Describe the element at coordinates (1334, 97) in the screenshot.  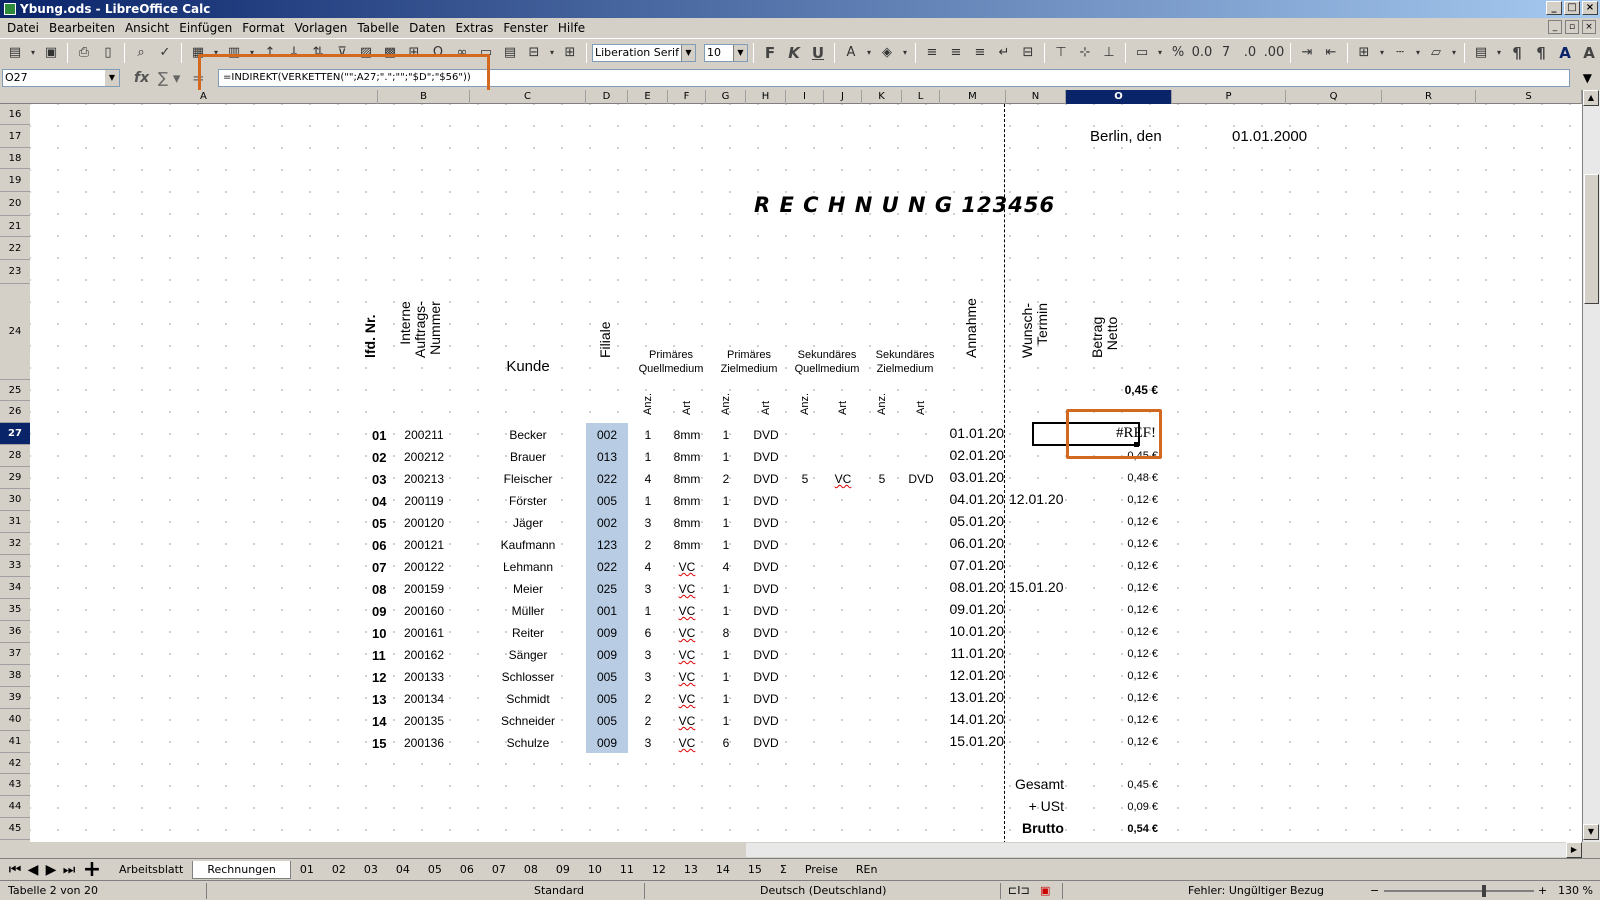
I see `column-header-q: Q` at that location.